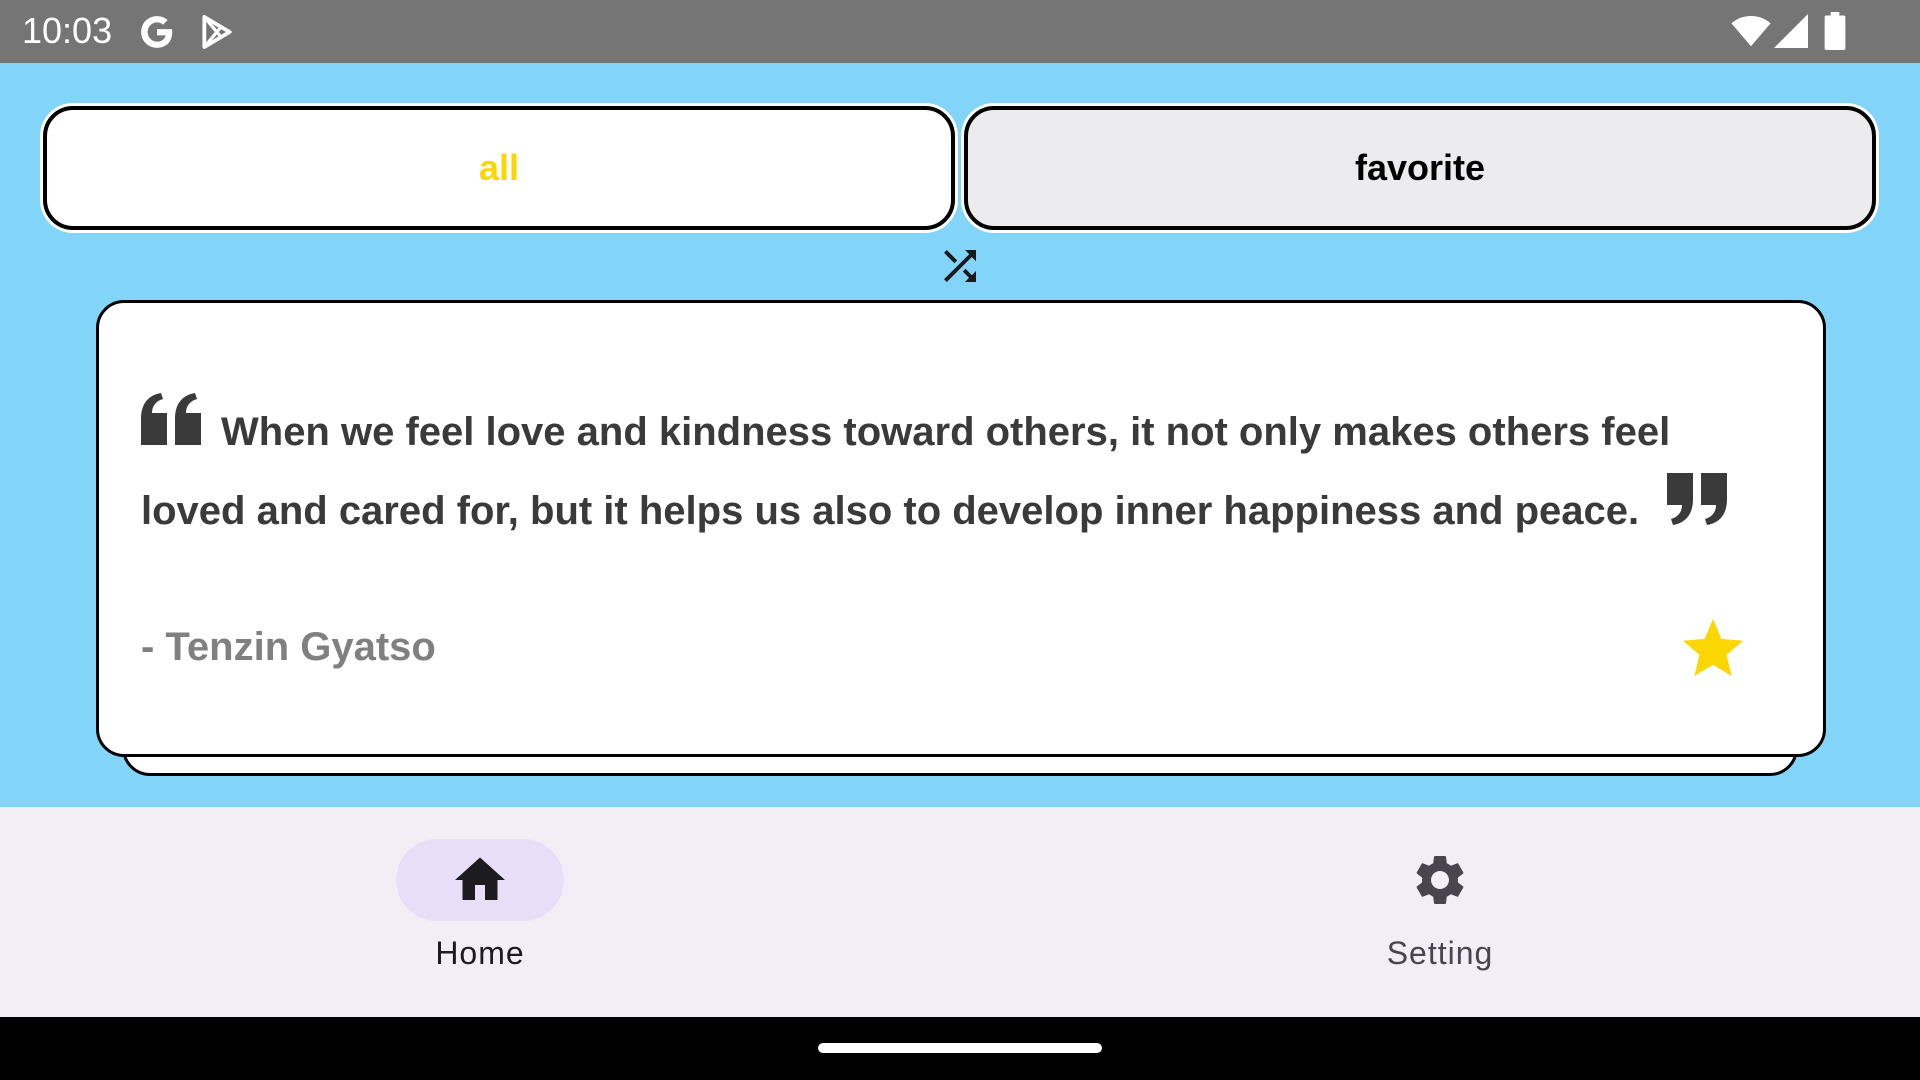  I want to click on tab-favorite-label: favorite, so click(1420, 167).